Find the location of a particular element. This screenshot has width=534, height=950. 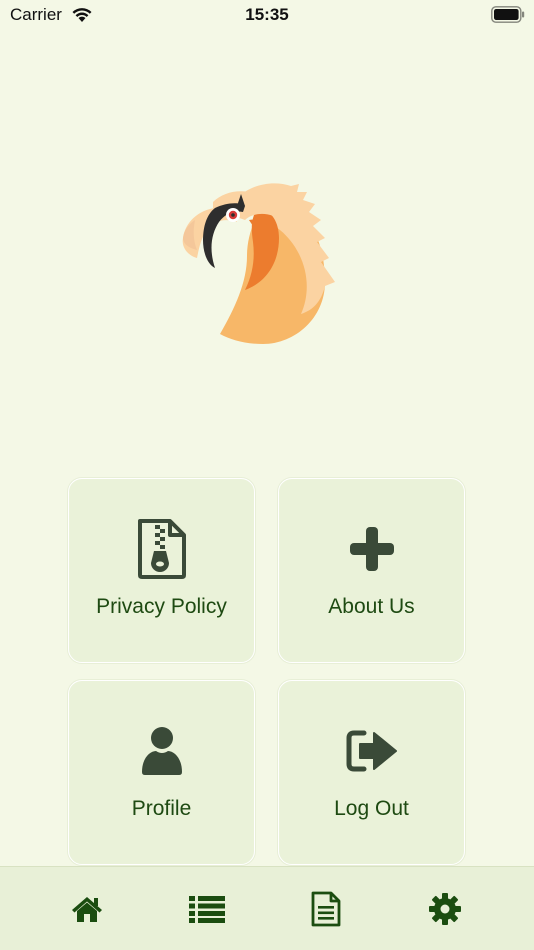

list-icon is located at coordinates (207, 909).